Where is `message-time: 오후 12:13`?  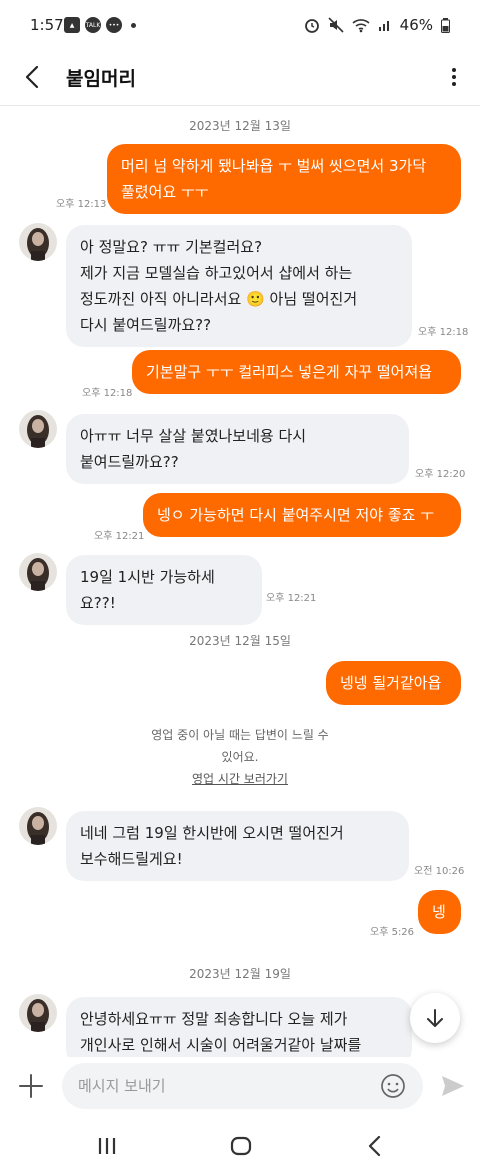
message-time: 오후 12:13 is located at coordinates (81, 204).